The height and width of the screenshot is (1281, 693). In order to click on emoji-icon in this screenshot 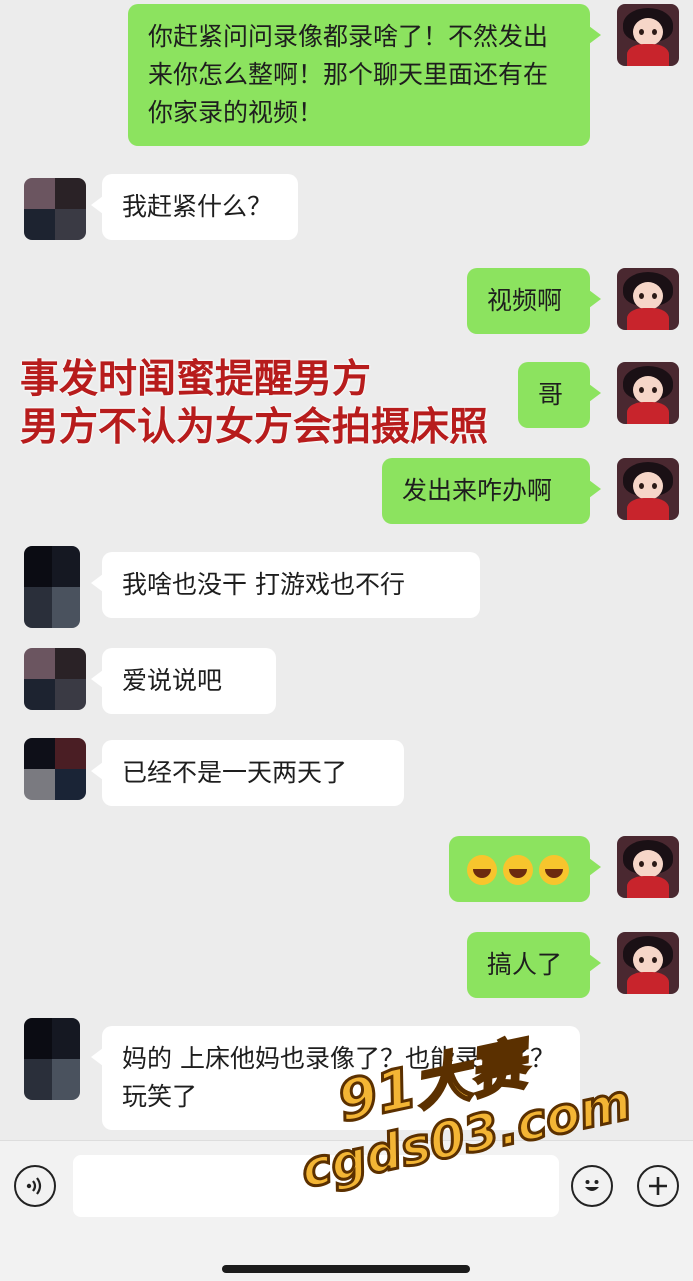, I will do `click(592, 1186)`.